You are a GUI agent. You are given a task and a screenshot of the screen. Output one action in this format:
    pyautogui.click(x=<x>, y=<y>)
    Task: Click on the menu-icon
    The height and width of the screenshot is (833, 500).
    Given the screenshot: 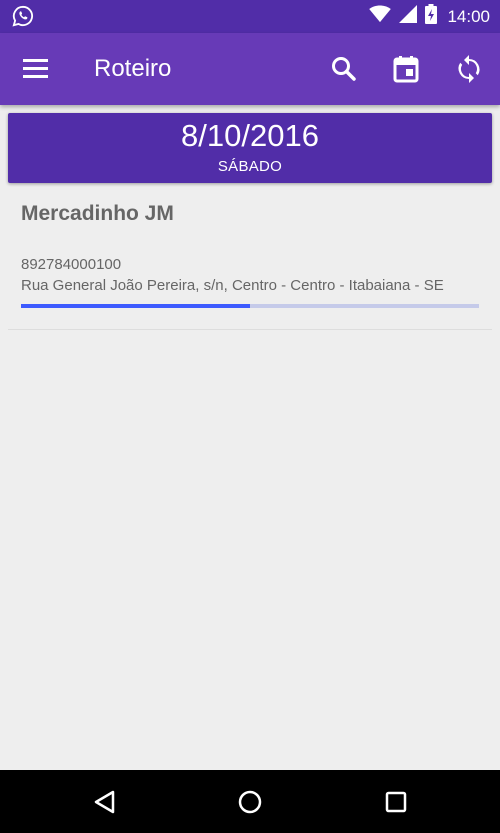 What is the action you would take?
    pyautogui.click(x=36, y=69)
    